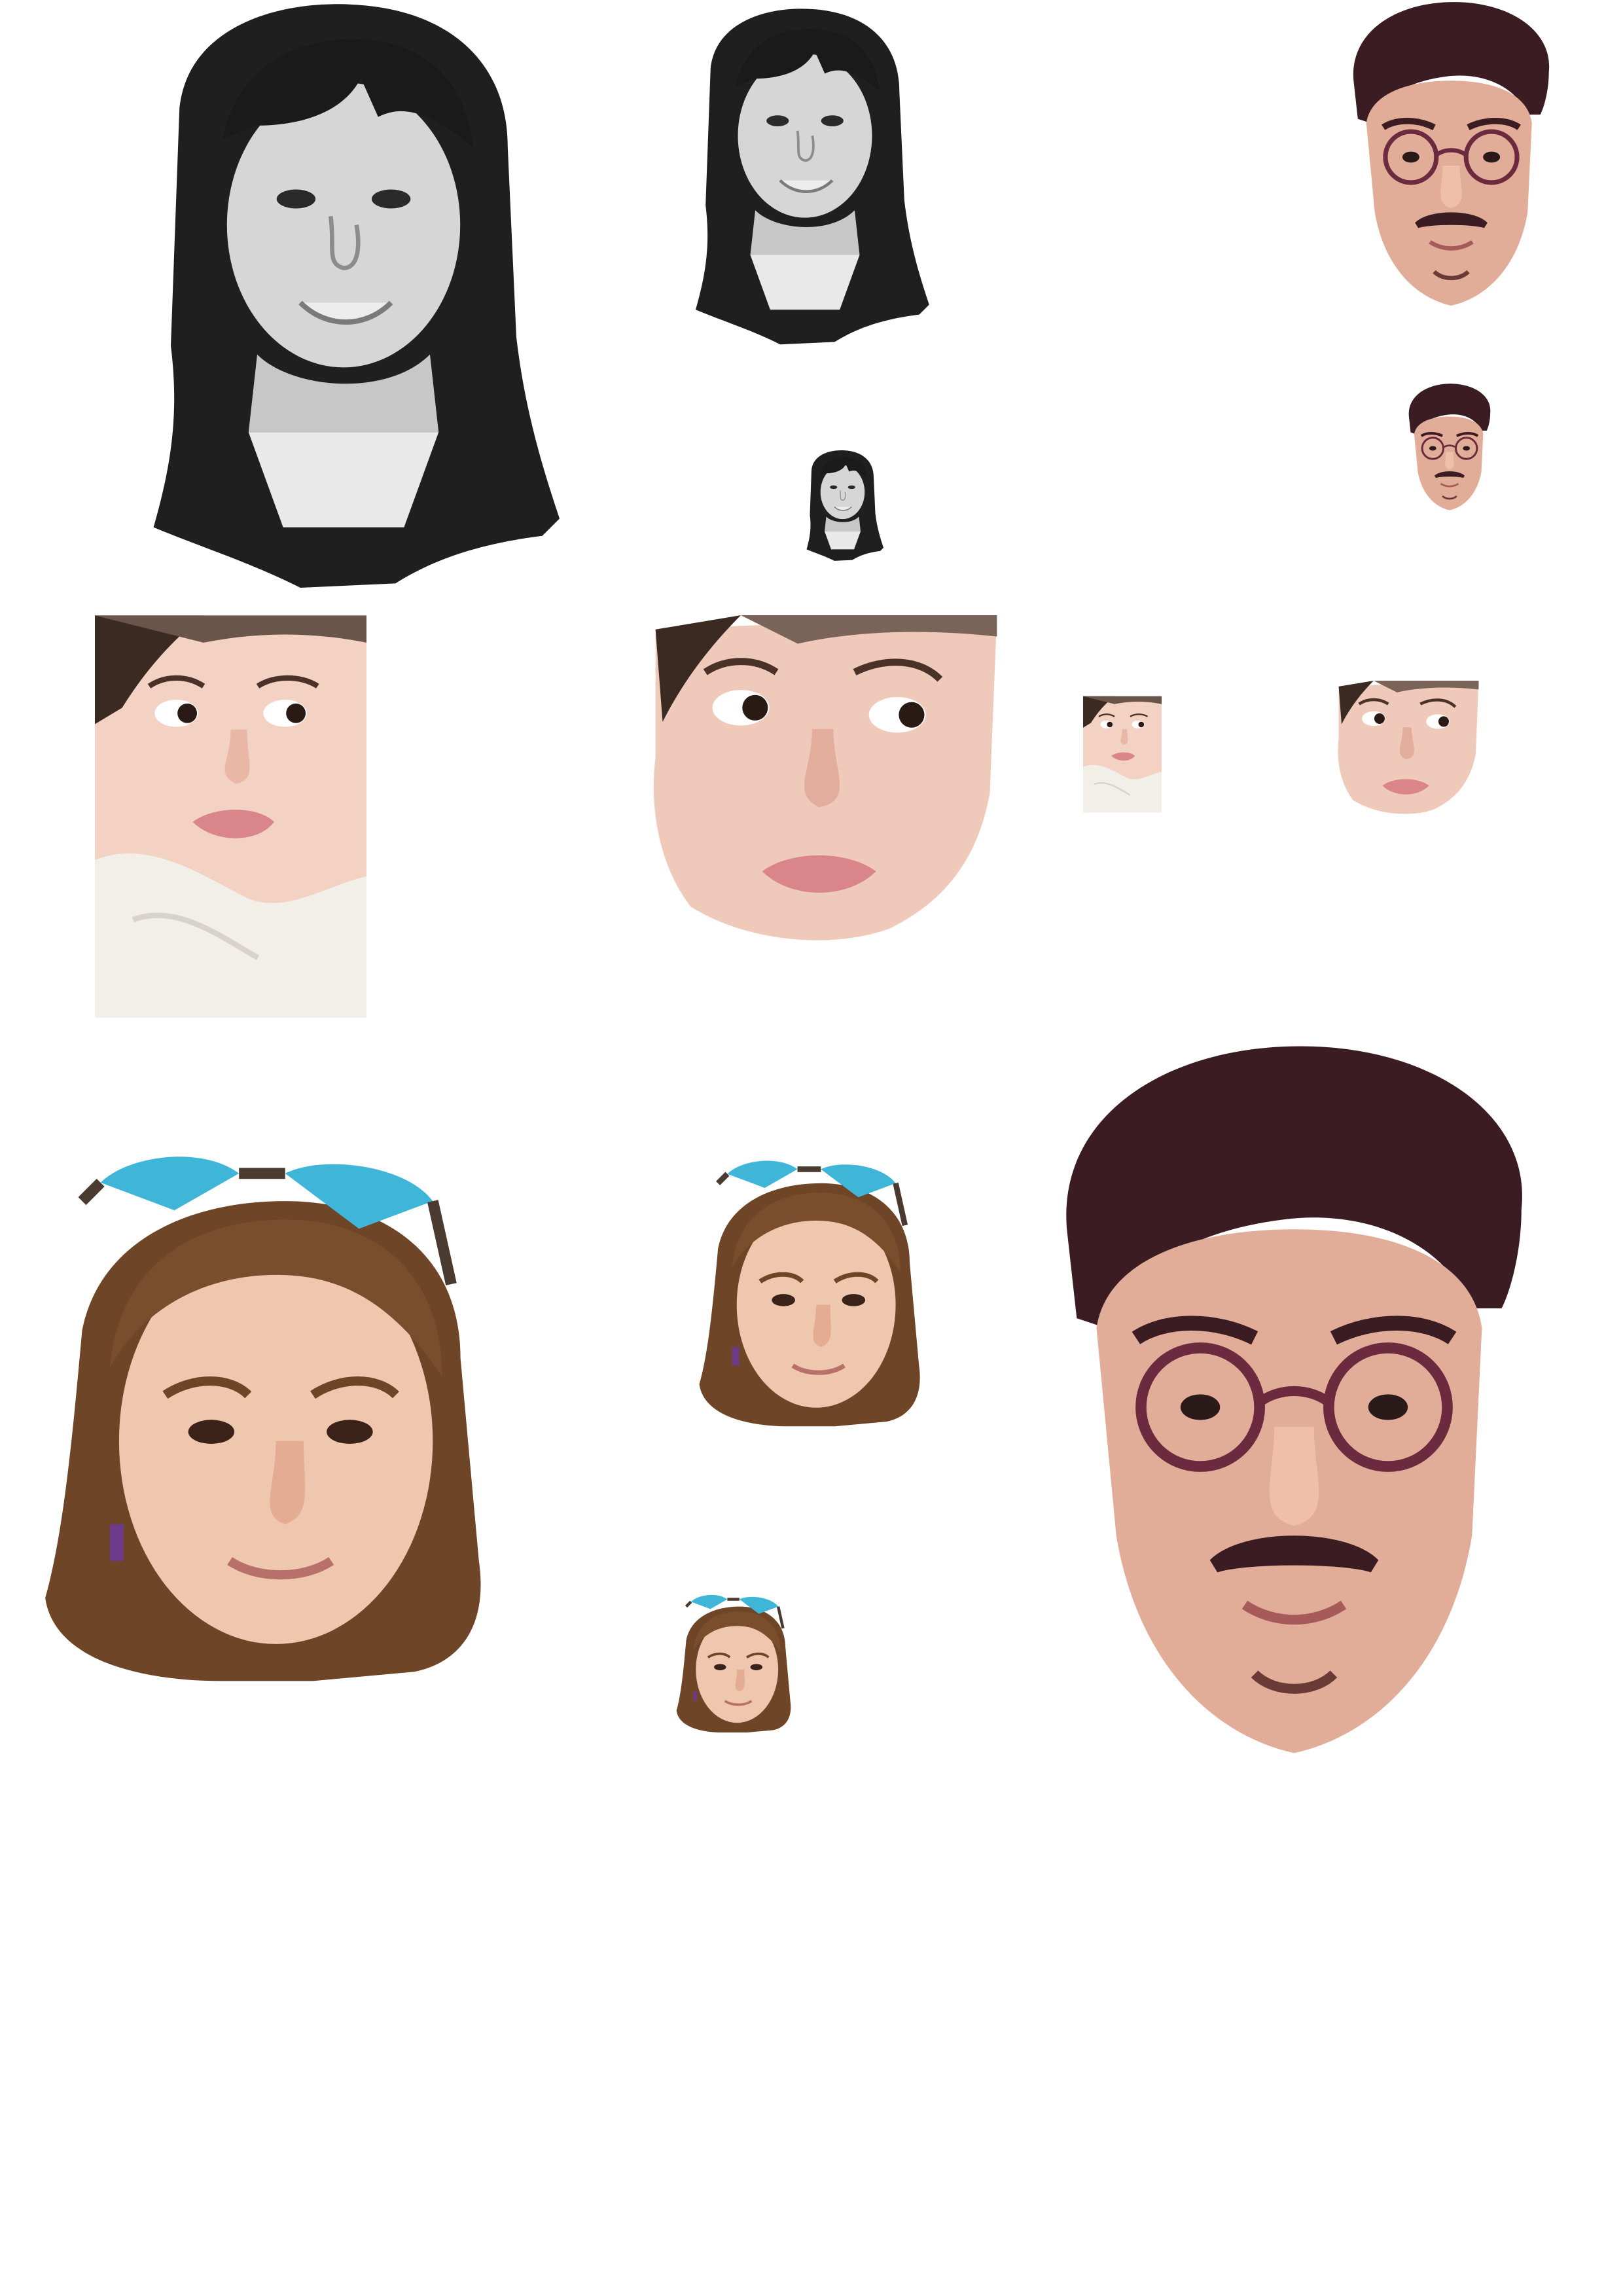  What do you see at coordinates (230, 816) in the screenshot?
I see `face-cutout-woman-white-top-large` at bounding box center [230, 816].